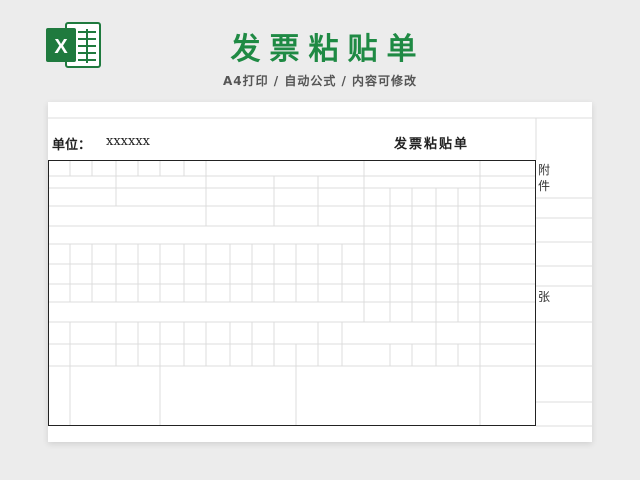 The width and height of the screenshot is (640, 480). I want to click on attachment-label-1: 附, so click(544, 170).